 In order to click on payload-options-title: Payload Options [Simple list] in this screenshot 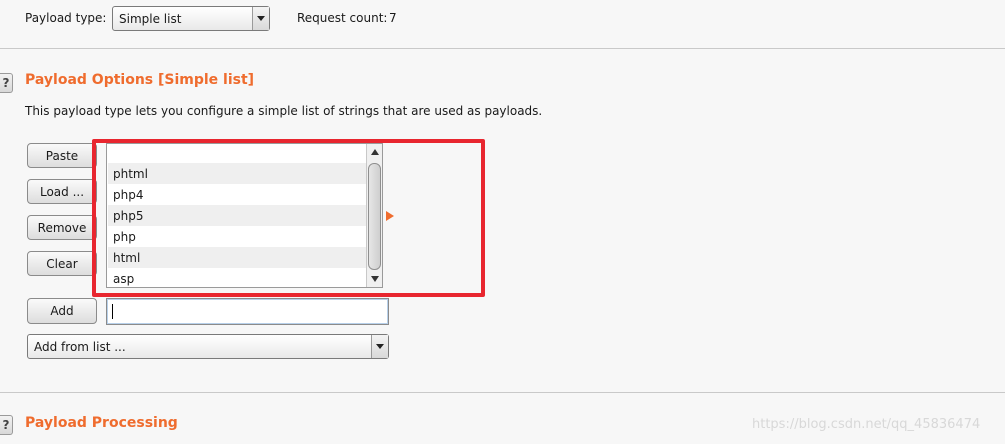, I will do `click(140, 80)`.